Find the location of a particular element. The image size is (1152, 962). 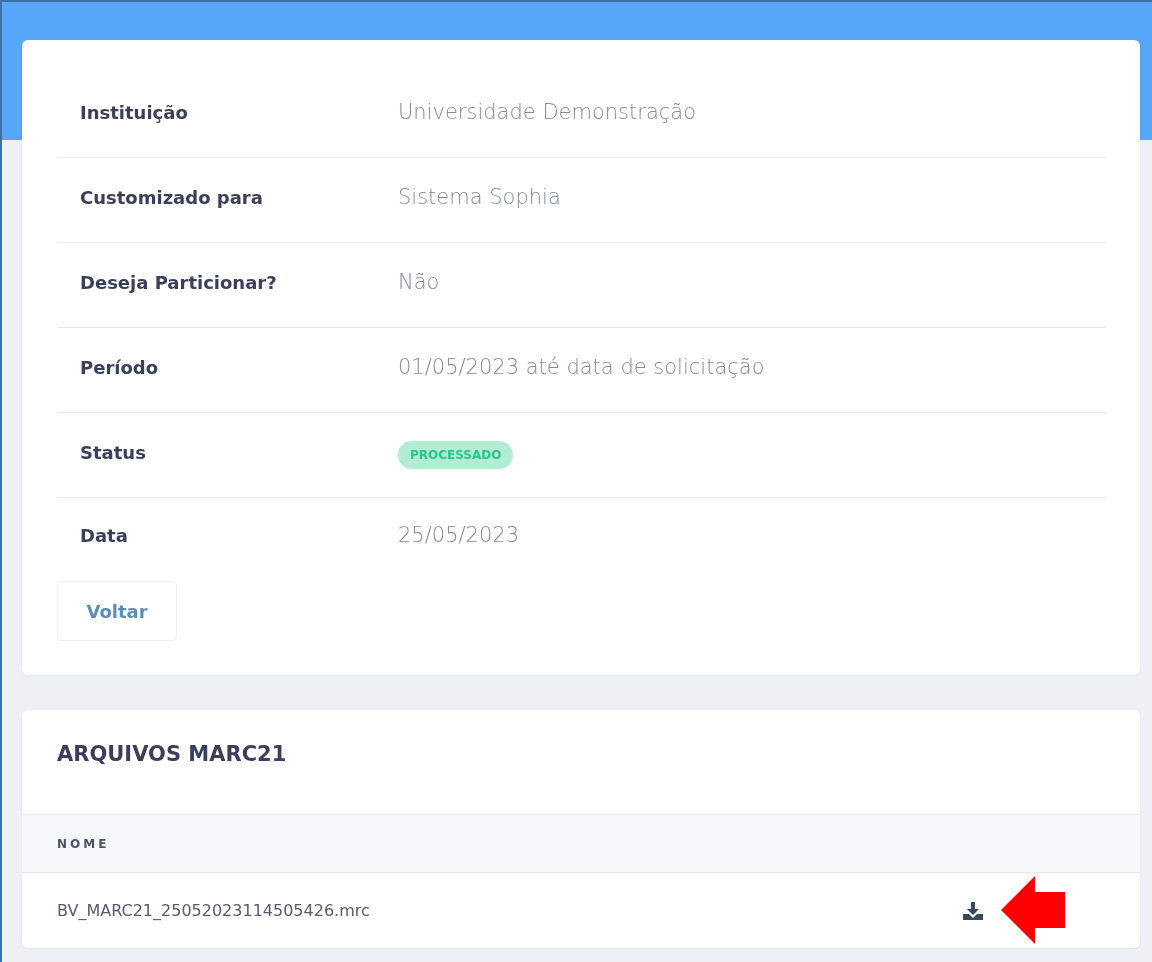

field-value: Sistema Sophia is located at coordinates (479, 197).